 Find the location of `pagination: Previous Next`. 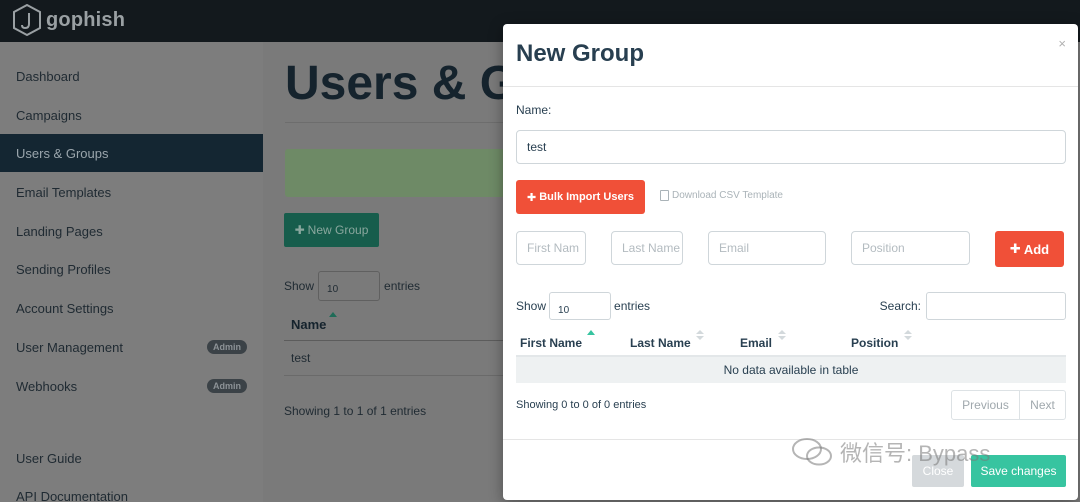

pagination: Previous Next is located at coordinates (1008, 405).